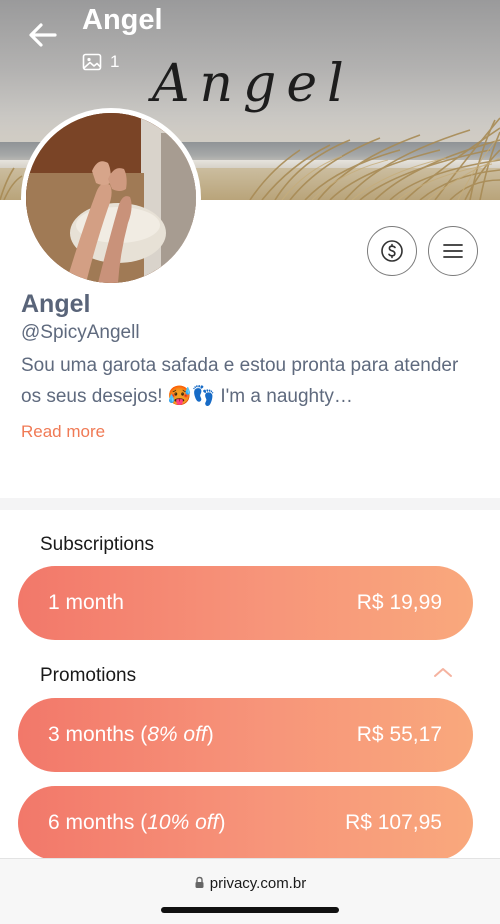 The image size is (500, 924). Describe the element at coordinates (253, 84) in the screenshot. I see `cover-script-text: Angel` at that location.